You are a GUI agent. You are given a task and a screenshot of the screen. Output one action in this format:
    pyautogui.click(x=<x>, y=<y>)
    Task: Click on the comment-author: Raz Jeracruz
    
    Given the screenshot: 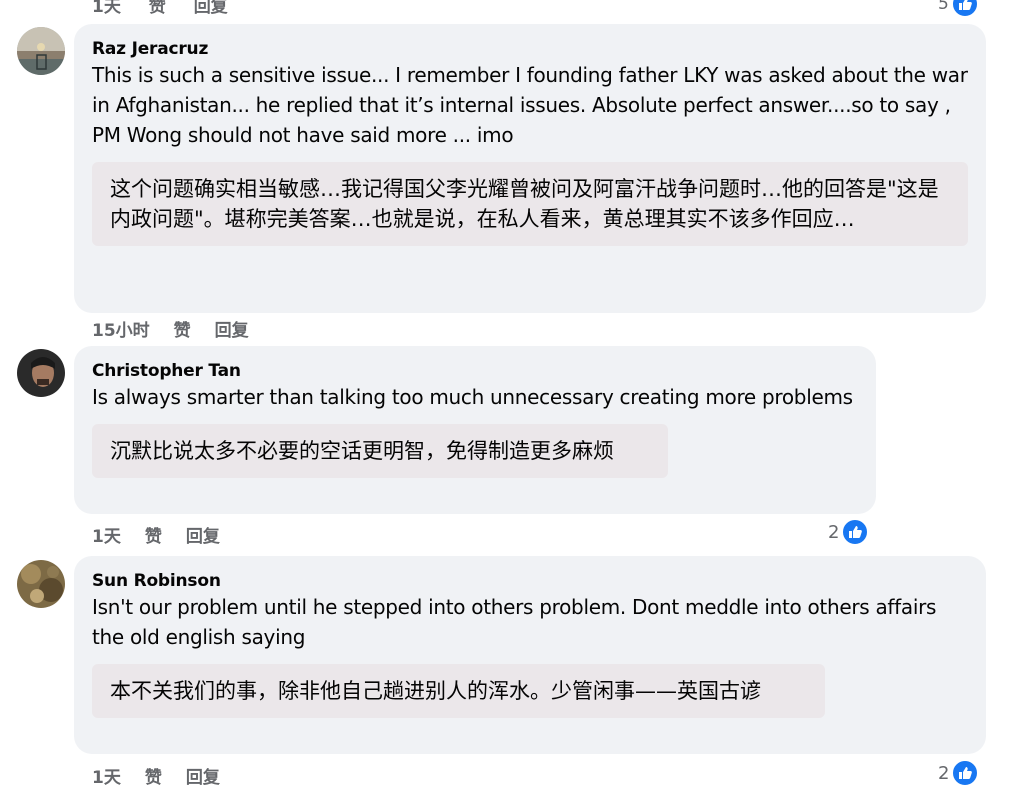 What is the action you would take?
    pyautogui.click(x=530, y=49)
    